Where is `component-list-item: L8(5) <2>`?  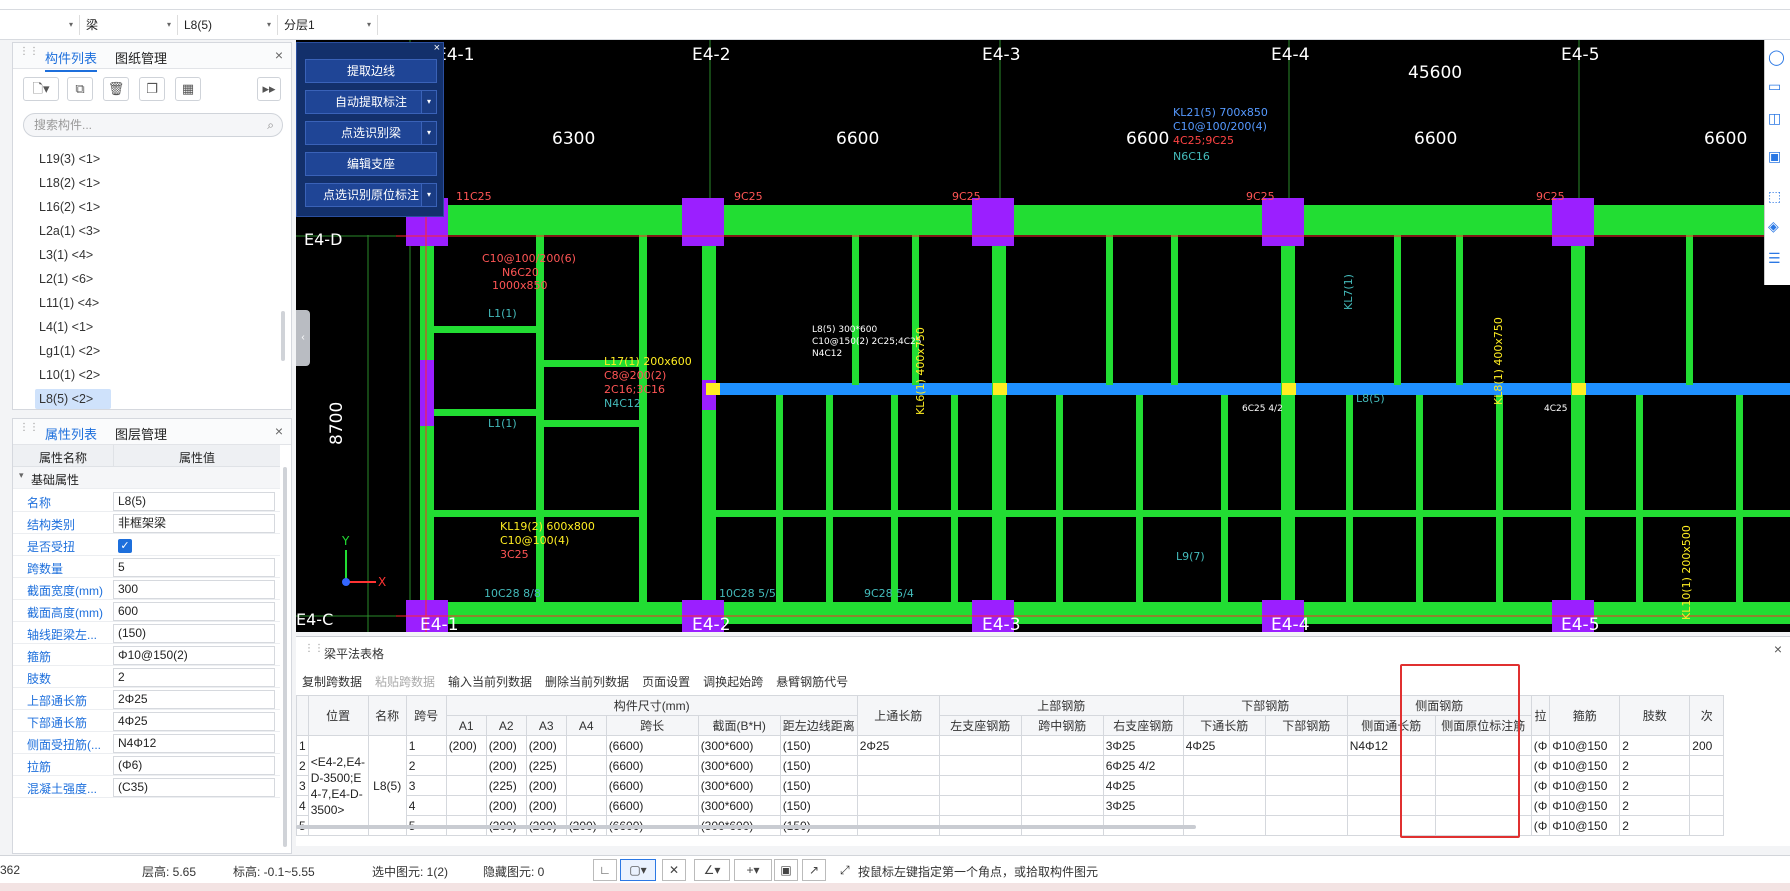 component-list-item: L8(5) <2> is located at coordinates (73, 399).